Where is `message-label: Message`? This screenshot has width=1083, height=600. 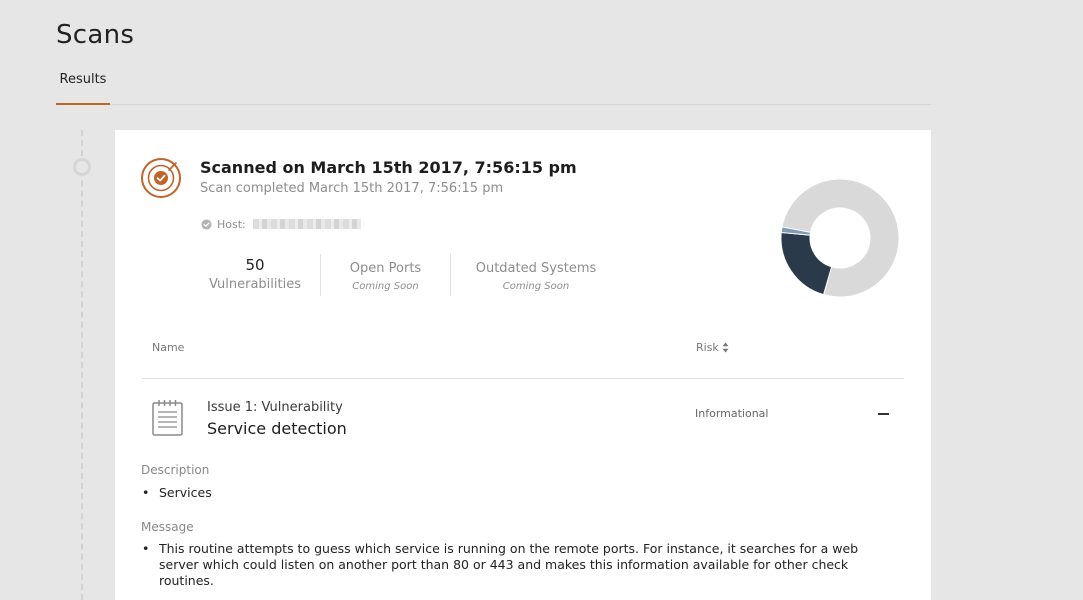 message-label: Message is located at coordinates (167, 527).